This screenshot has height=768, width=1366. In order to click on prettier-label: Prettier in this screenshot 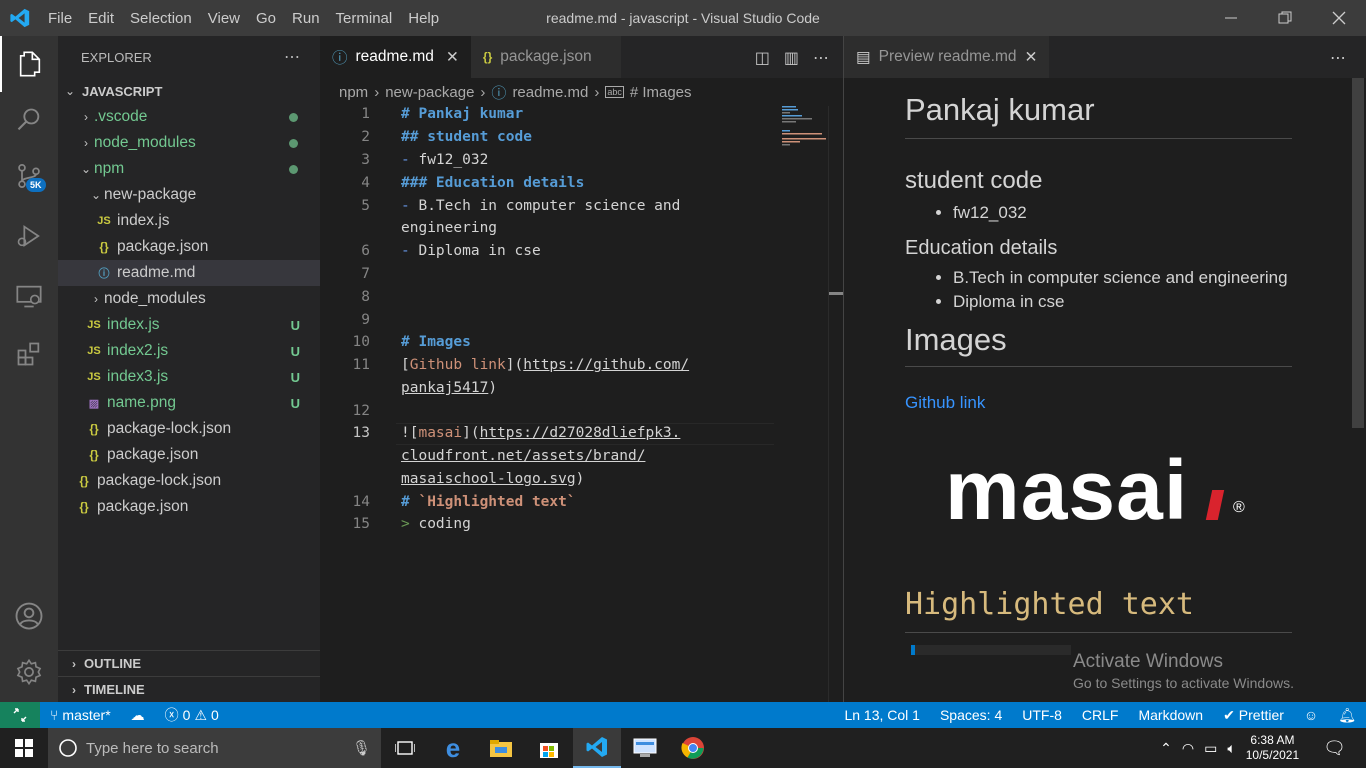, I will do `click(1261, 715)`.